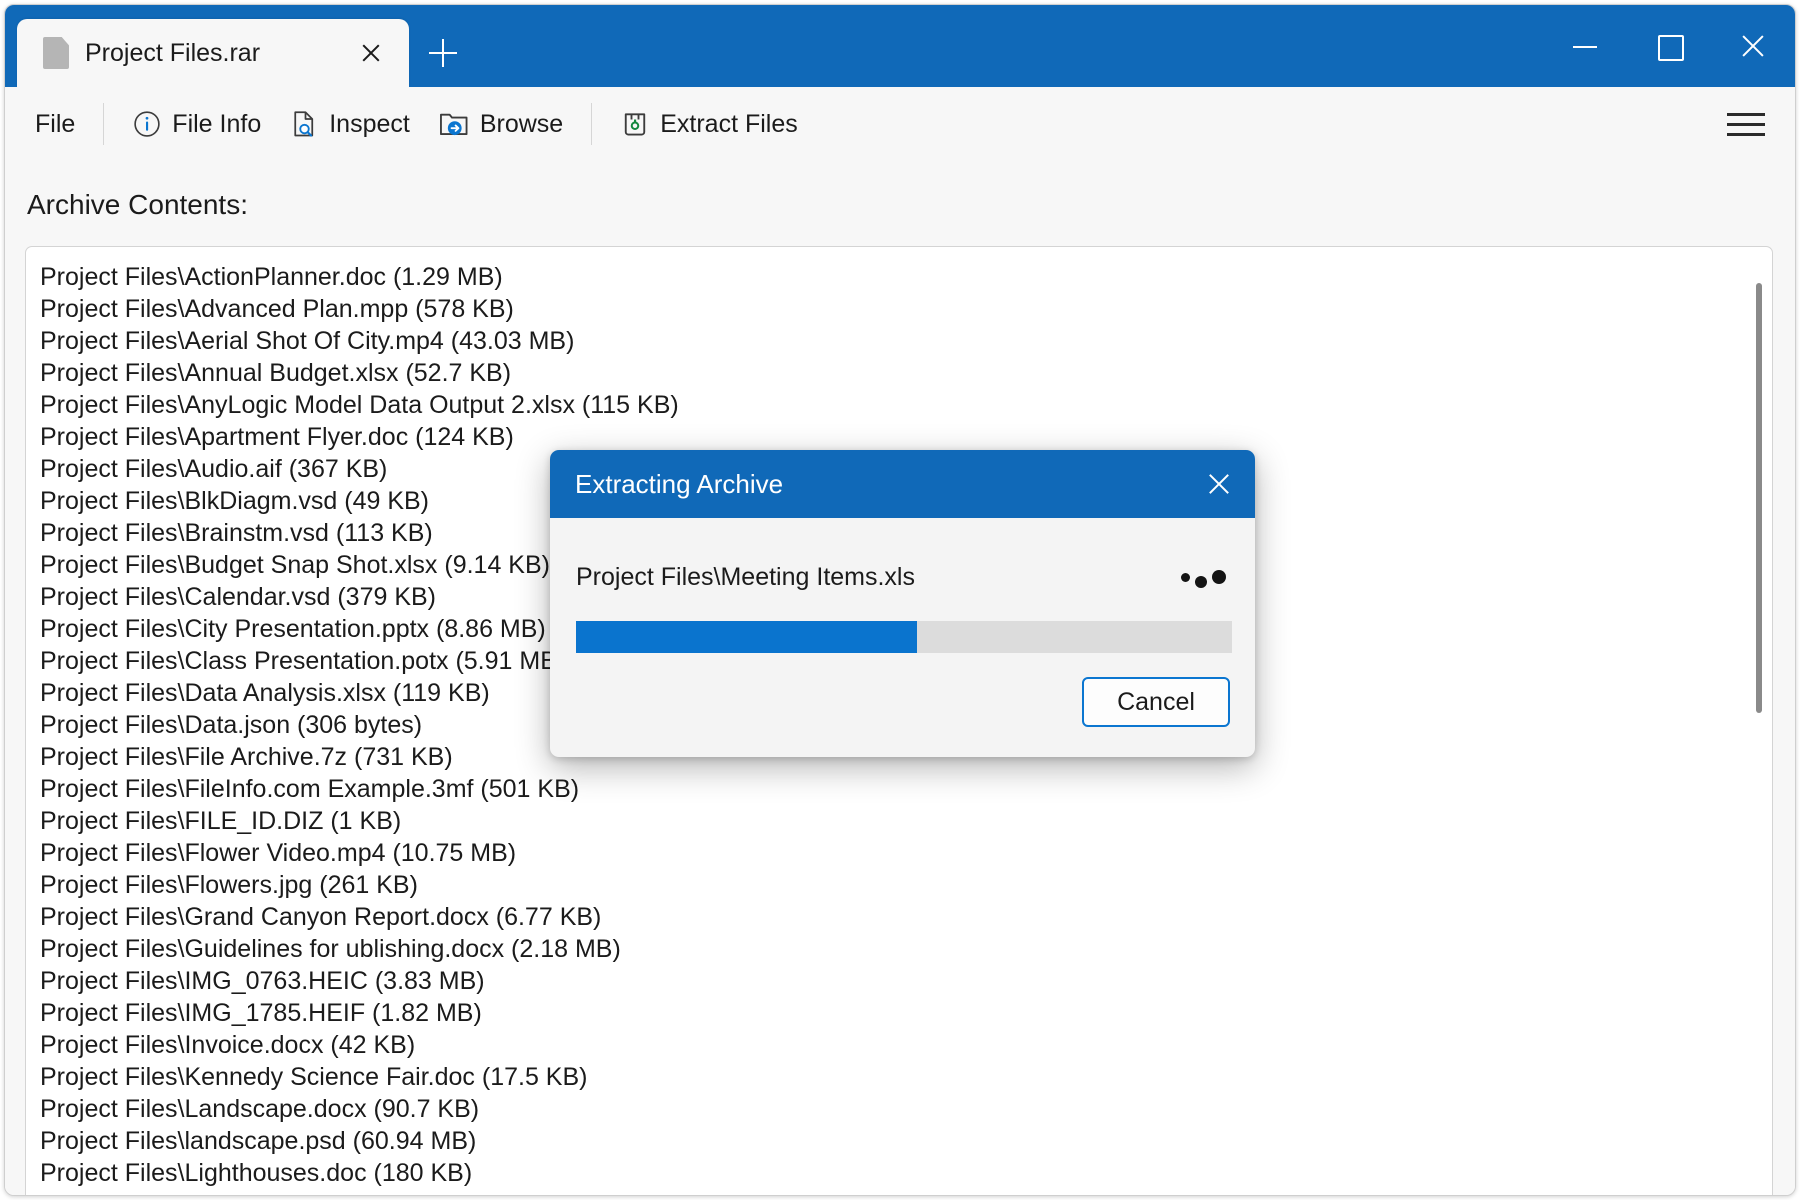 The image size is (1800, 1200). Describe the element at coordinates (906, 1173) in the screenshot. I see `file-list-item: Project Files\Lighthouses.doc (180 KB)` at that location.